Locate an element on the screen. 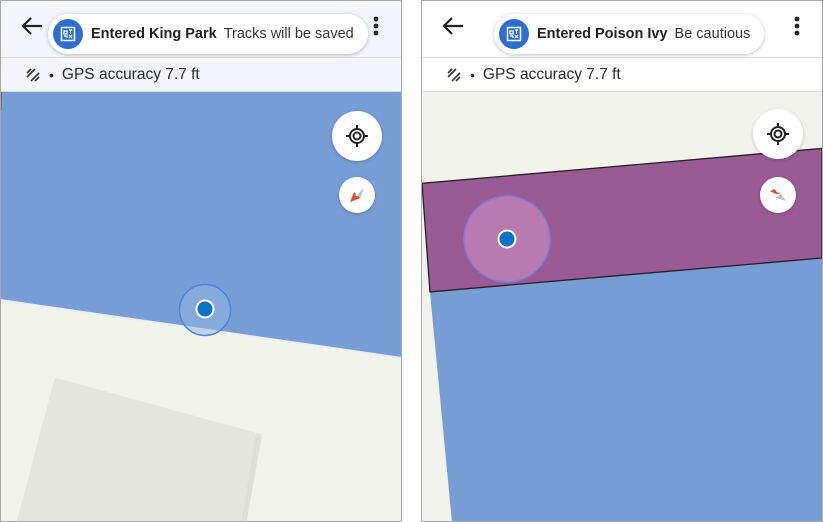 The image size is (823, 522). app-bar: Entered Poison Ivy Be cautious is located at coordinates (622, 29).